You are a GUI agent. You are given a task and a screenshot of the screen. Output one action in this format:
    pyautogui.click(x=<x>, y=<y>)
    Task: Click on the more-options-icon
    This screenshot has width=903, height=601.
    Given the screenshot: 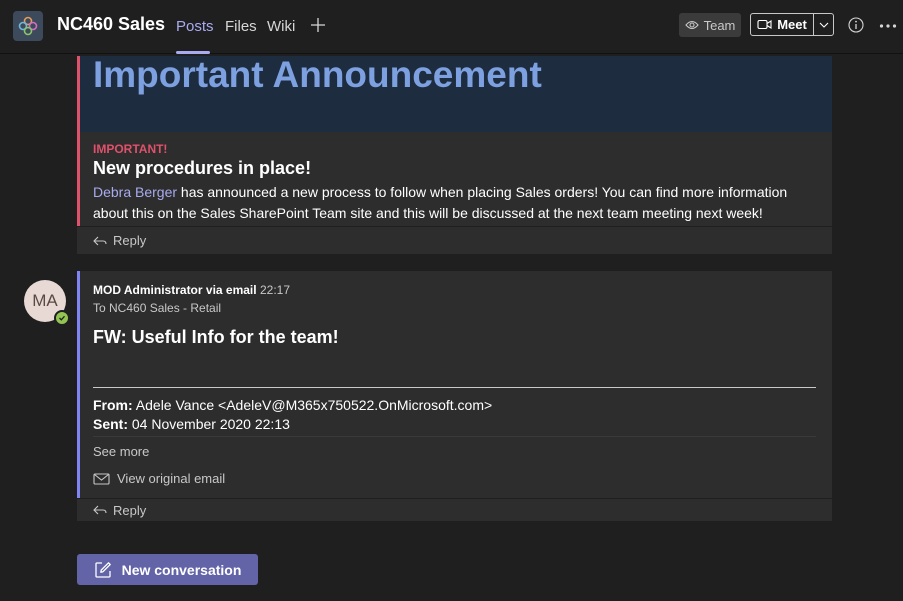 What is the action you would take?
    pyautogui.click(x=888, y=25)
    